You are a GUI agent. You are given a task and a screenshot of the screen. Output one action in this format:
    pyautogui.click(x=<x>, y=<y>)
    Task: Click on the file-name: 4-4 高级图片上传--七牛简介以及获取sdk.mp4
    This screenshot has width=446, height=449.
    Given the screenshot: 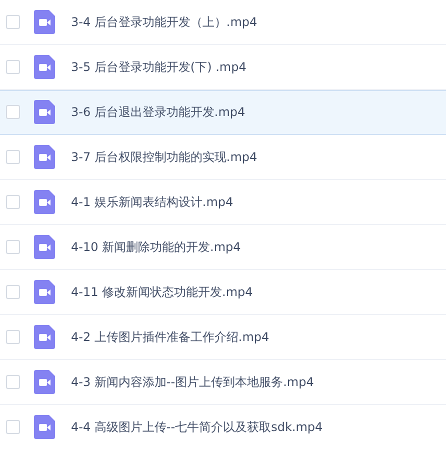 What is the action you would take?
    pyautogui.click(x=197, y=427)
    